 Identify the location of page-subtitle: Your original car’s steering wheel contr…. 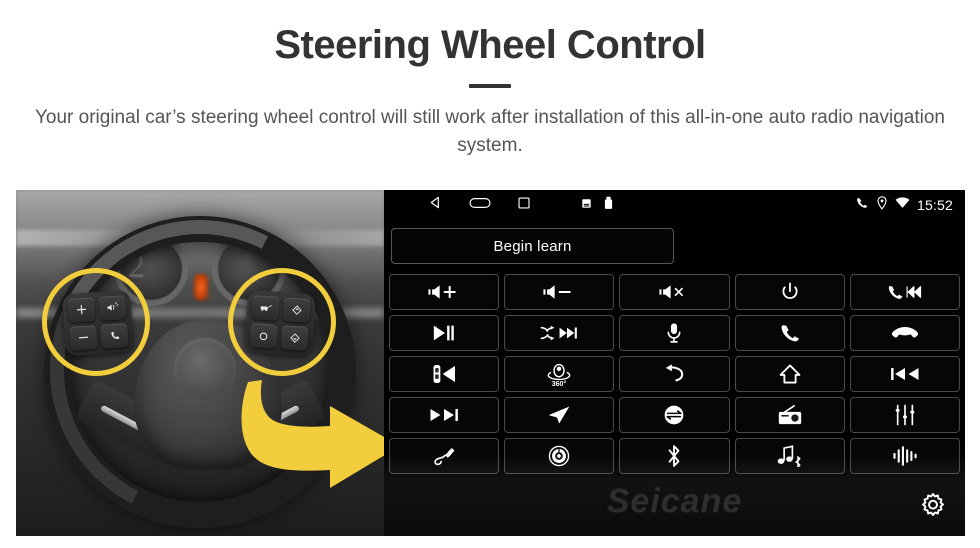
(489, 131).